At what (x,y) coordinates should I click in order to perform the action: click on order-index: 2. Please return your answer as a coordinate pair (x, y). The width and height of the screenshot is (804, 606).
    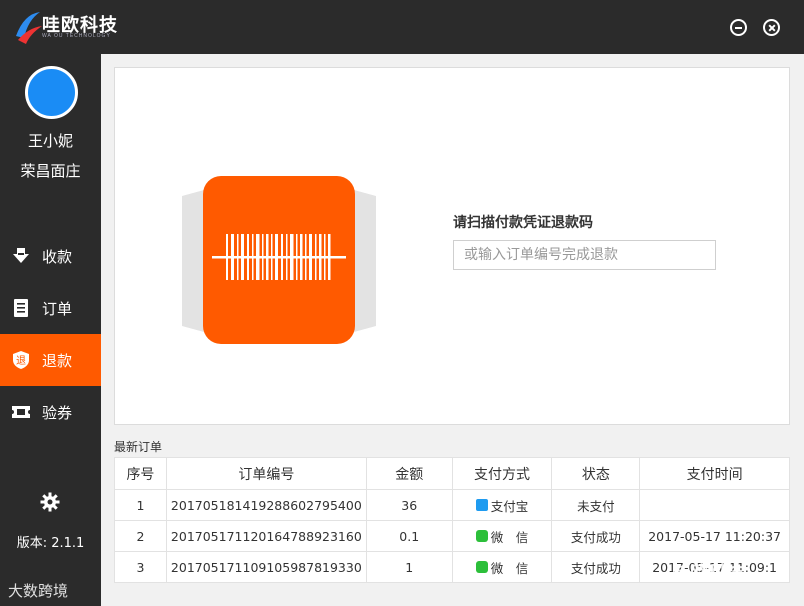
    Looking at the image, I should click on (140, 536).